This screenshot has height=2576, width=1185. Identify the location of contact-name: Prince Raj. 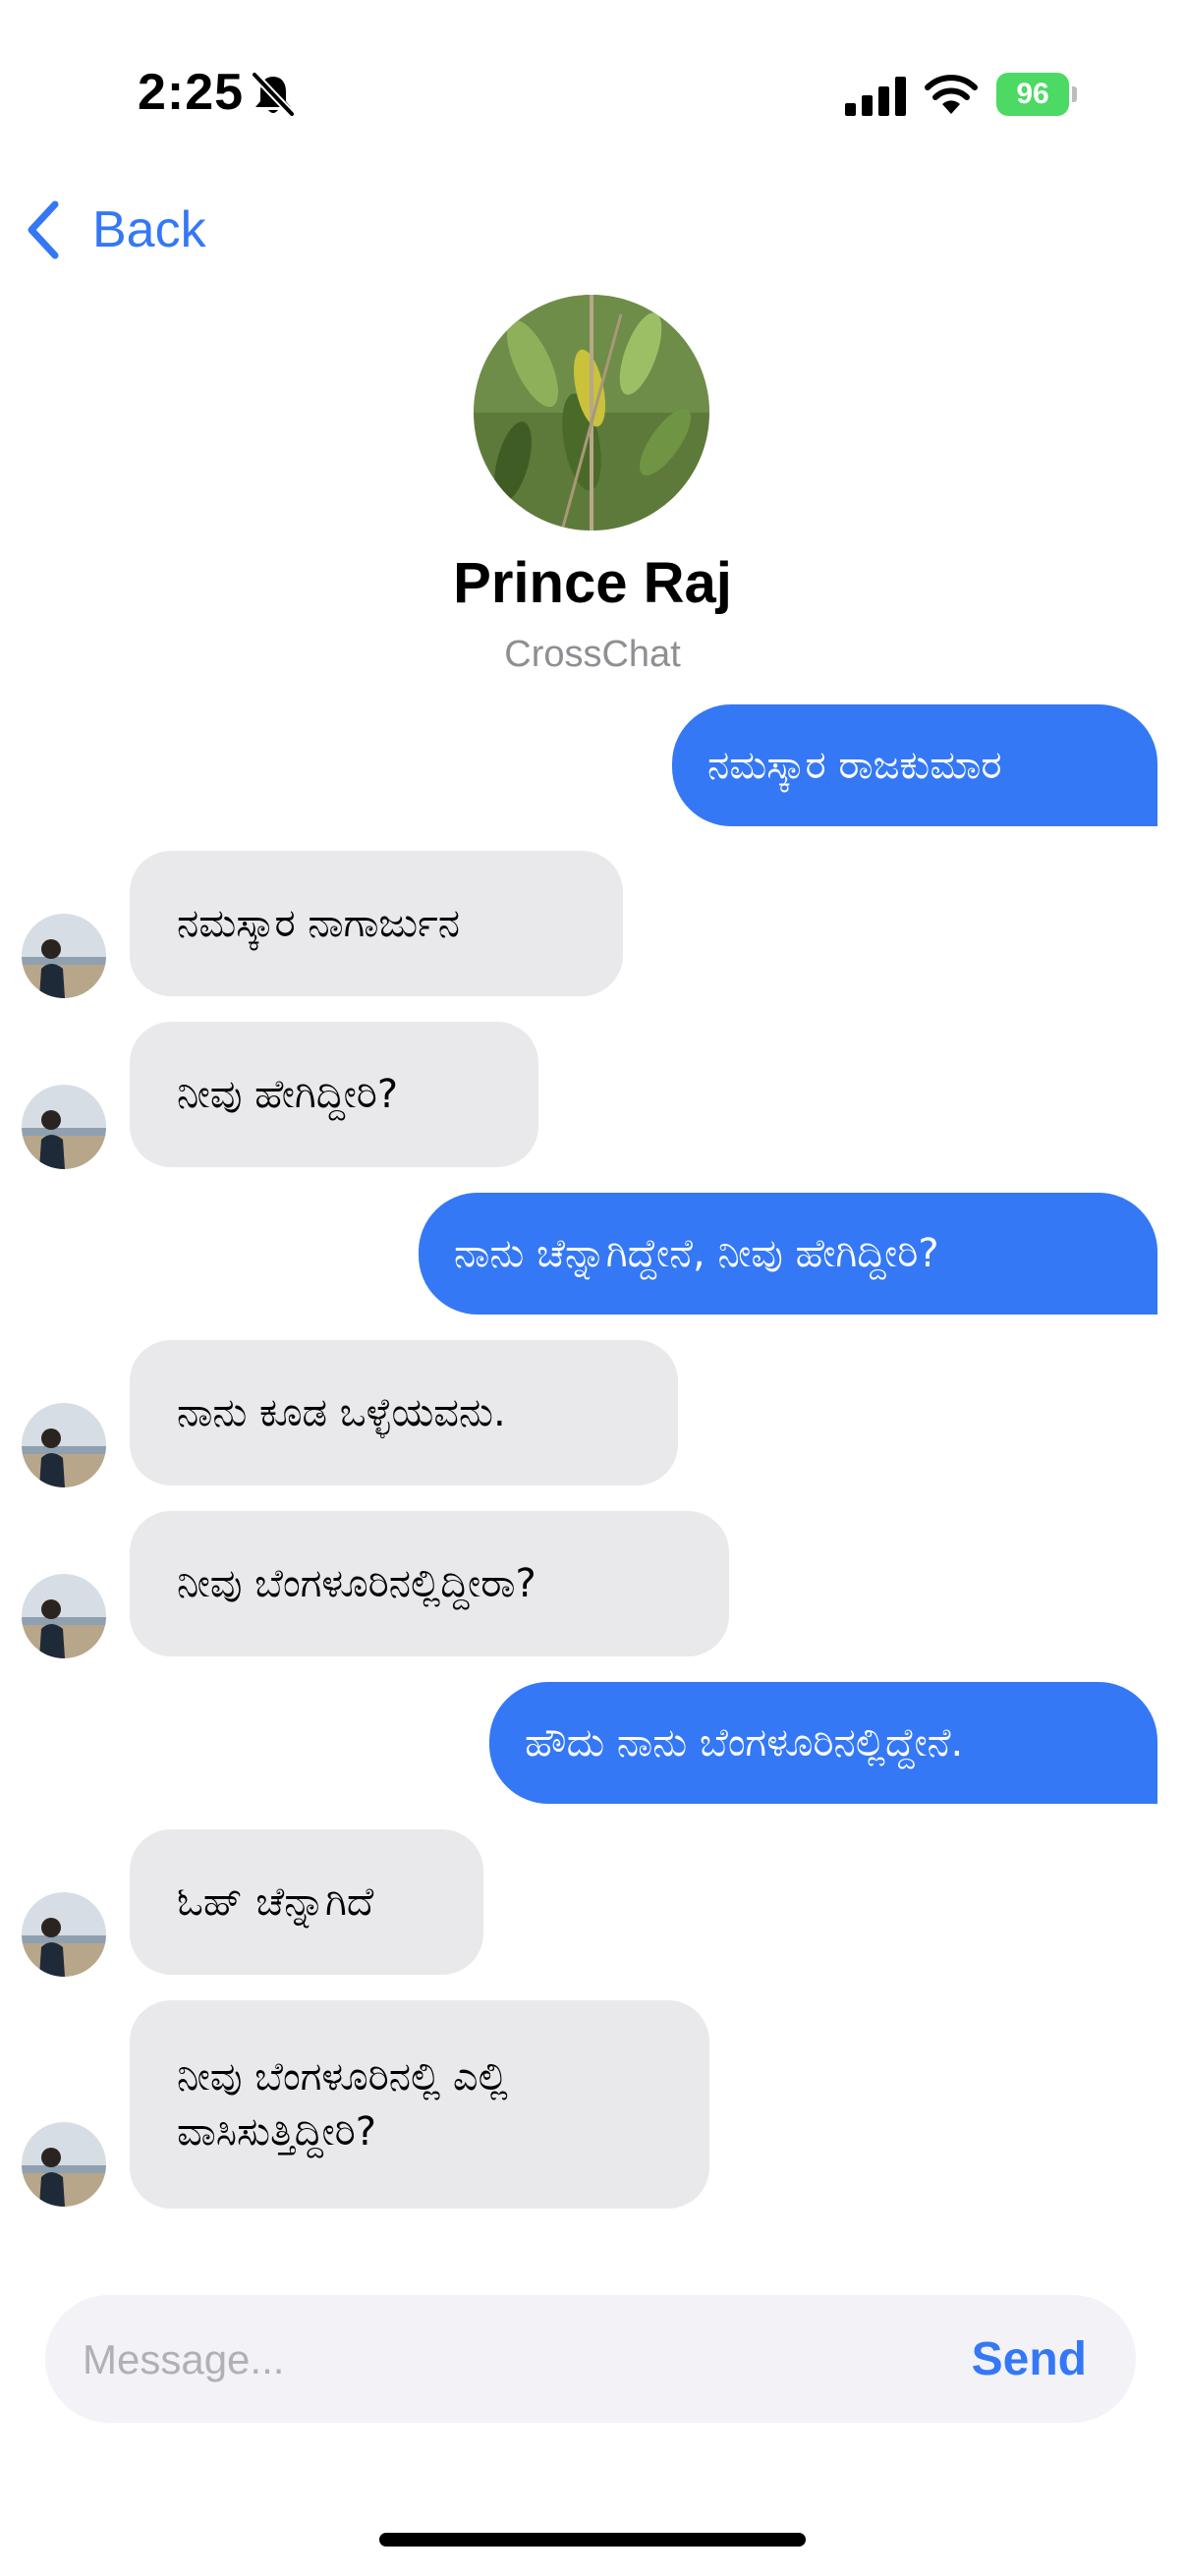
(592, 583).